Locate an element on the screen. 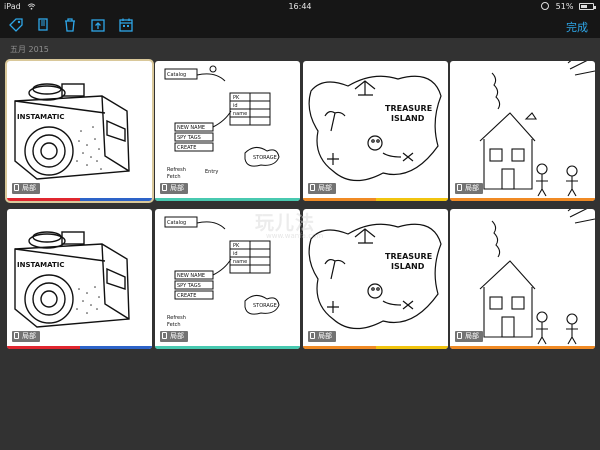 Image resolution: width=600 pixels, height=450 pixels. export-icon is located at coordinates (98, 25).